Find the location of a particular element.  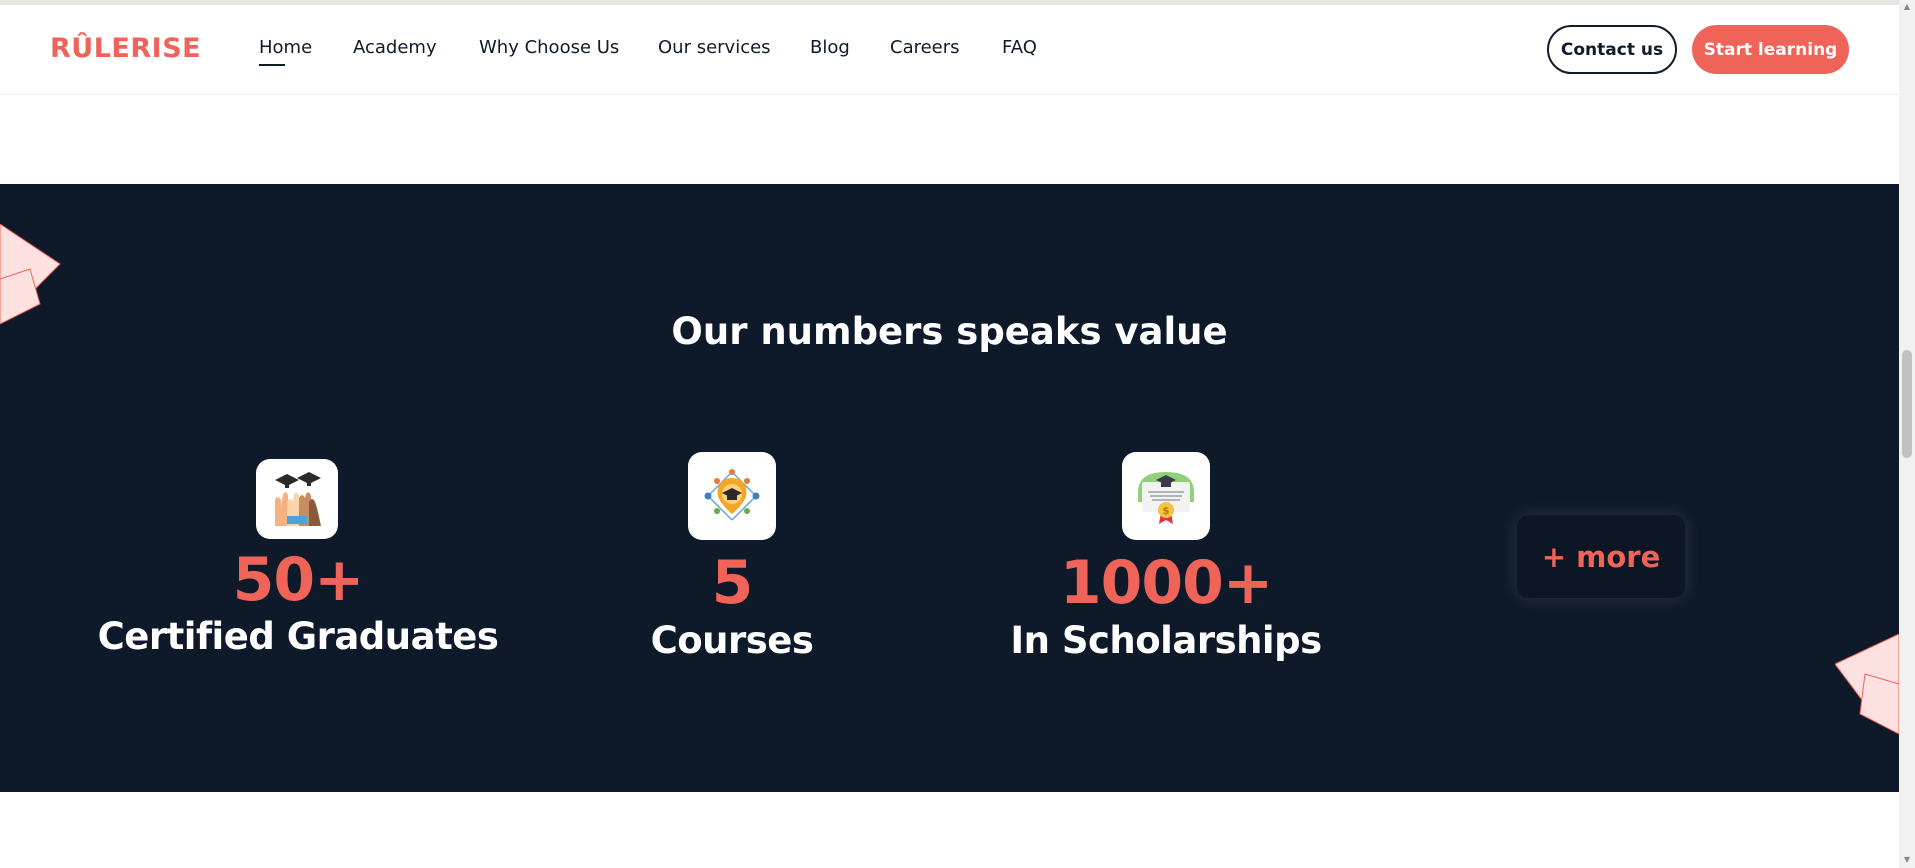

nav-academy: Academy is located at coordinates (395, 47).